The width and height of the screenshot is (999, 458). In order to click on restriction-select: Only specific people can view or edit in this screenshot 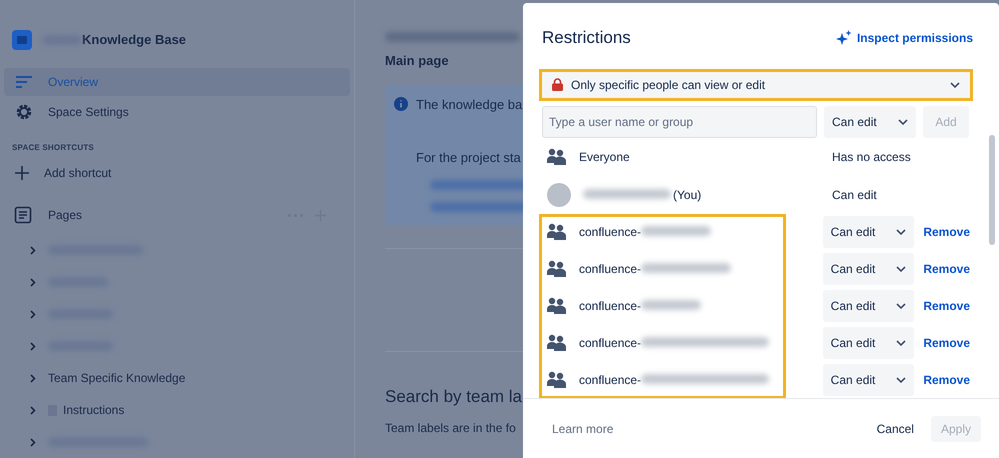, I will do `click(756, 85)`.